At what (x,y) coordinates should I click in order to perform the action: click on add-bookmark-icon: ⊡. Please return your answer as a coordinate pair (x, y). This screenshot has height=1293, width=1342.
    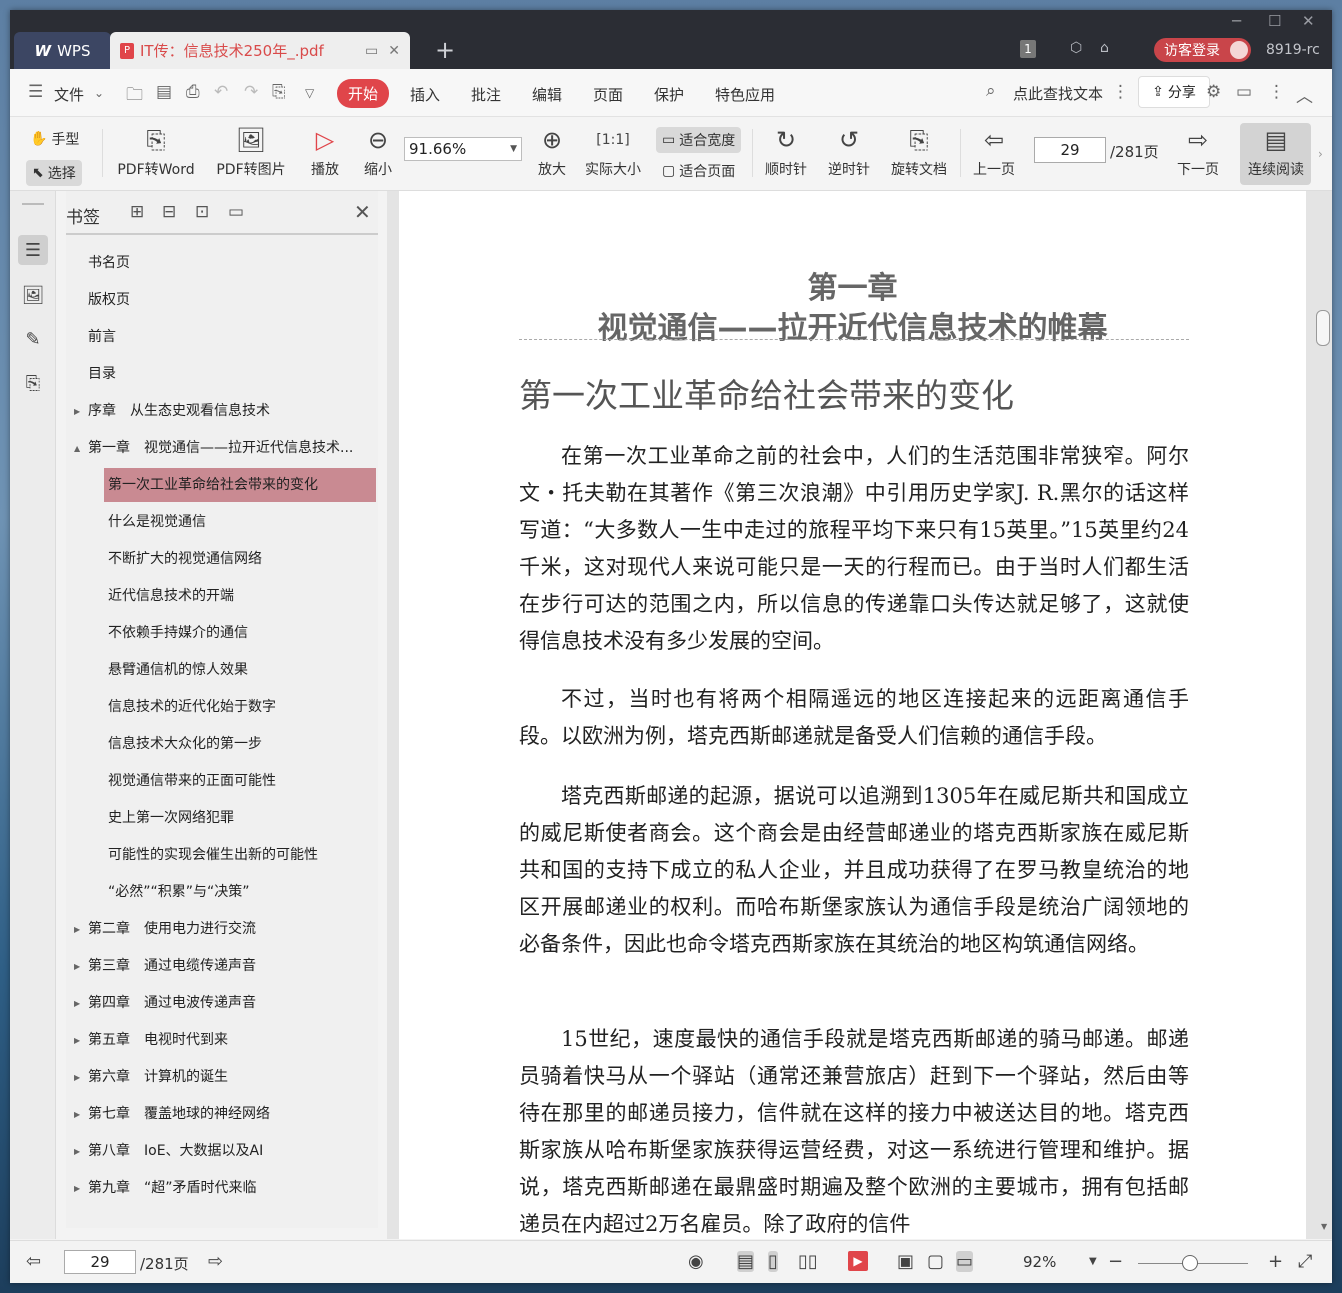
    Looking at the image, I should click on (202, 212).